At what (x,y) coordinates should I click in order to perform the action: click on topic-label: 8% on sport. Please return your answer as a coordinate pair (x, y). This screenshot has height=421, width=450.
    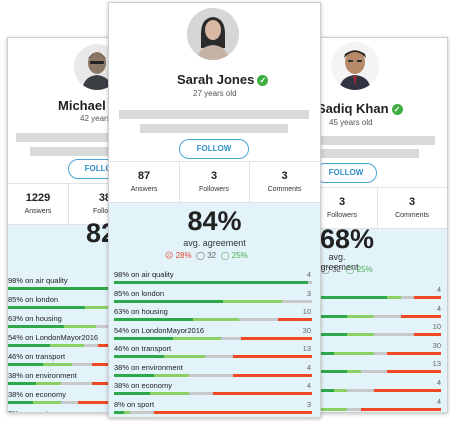
    Looking at the image, I should click on (28, 410).